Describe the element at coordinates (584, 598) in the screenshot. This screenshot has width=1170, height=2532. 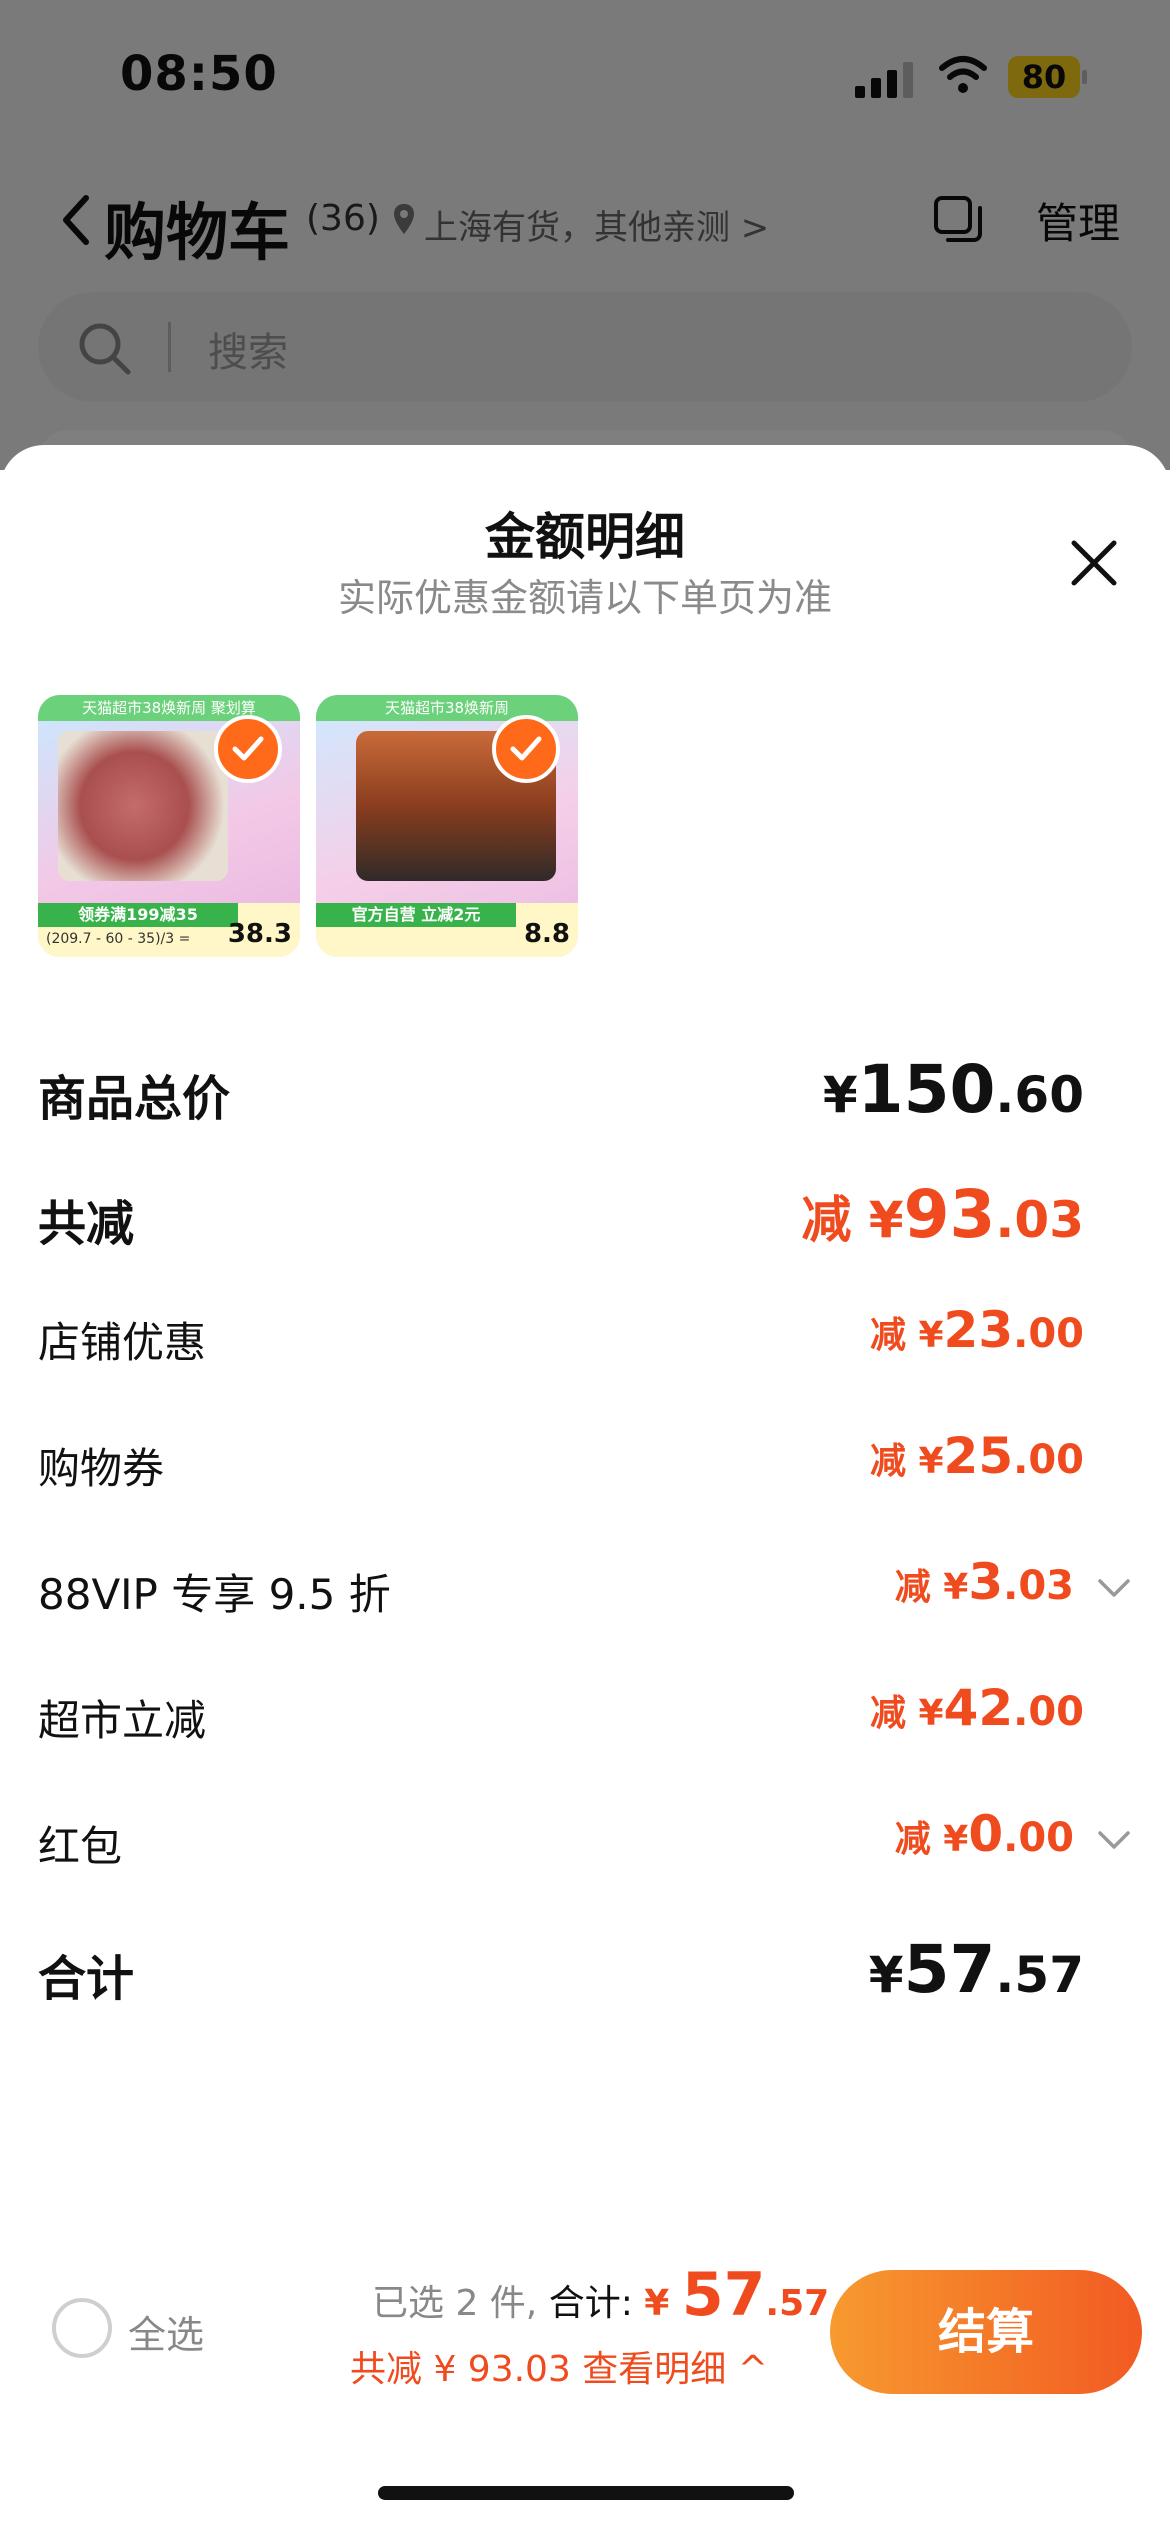
I see `sheet-subtitle: 实际优惠金额请以下单页为准` at that location.